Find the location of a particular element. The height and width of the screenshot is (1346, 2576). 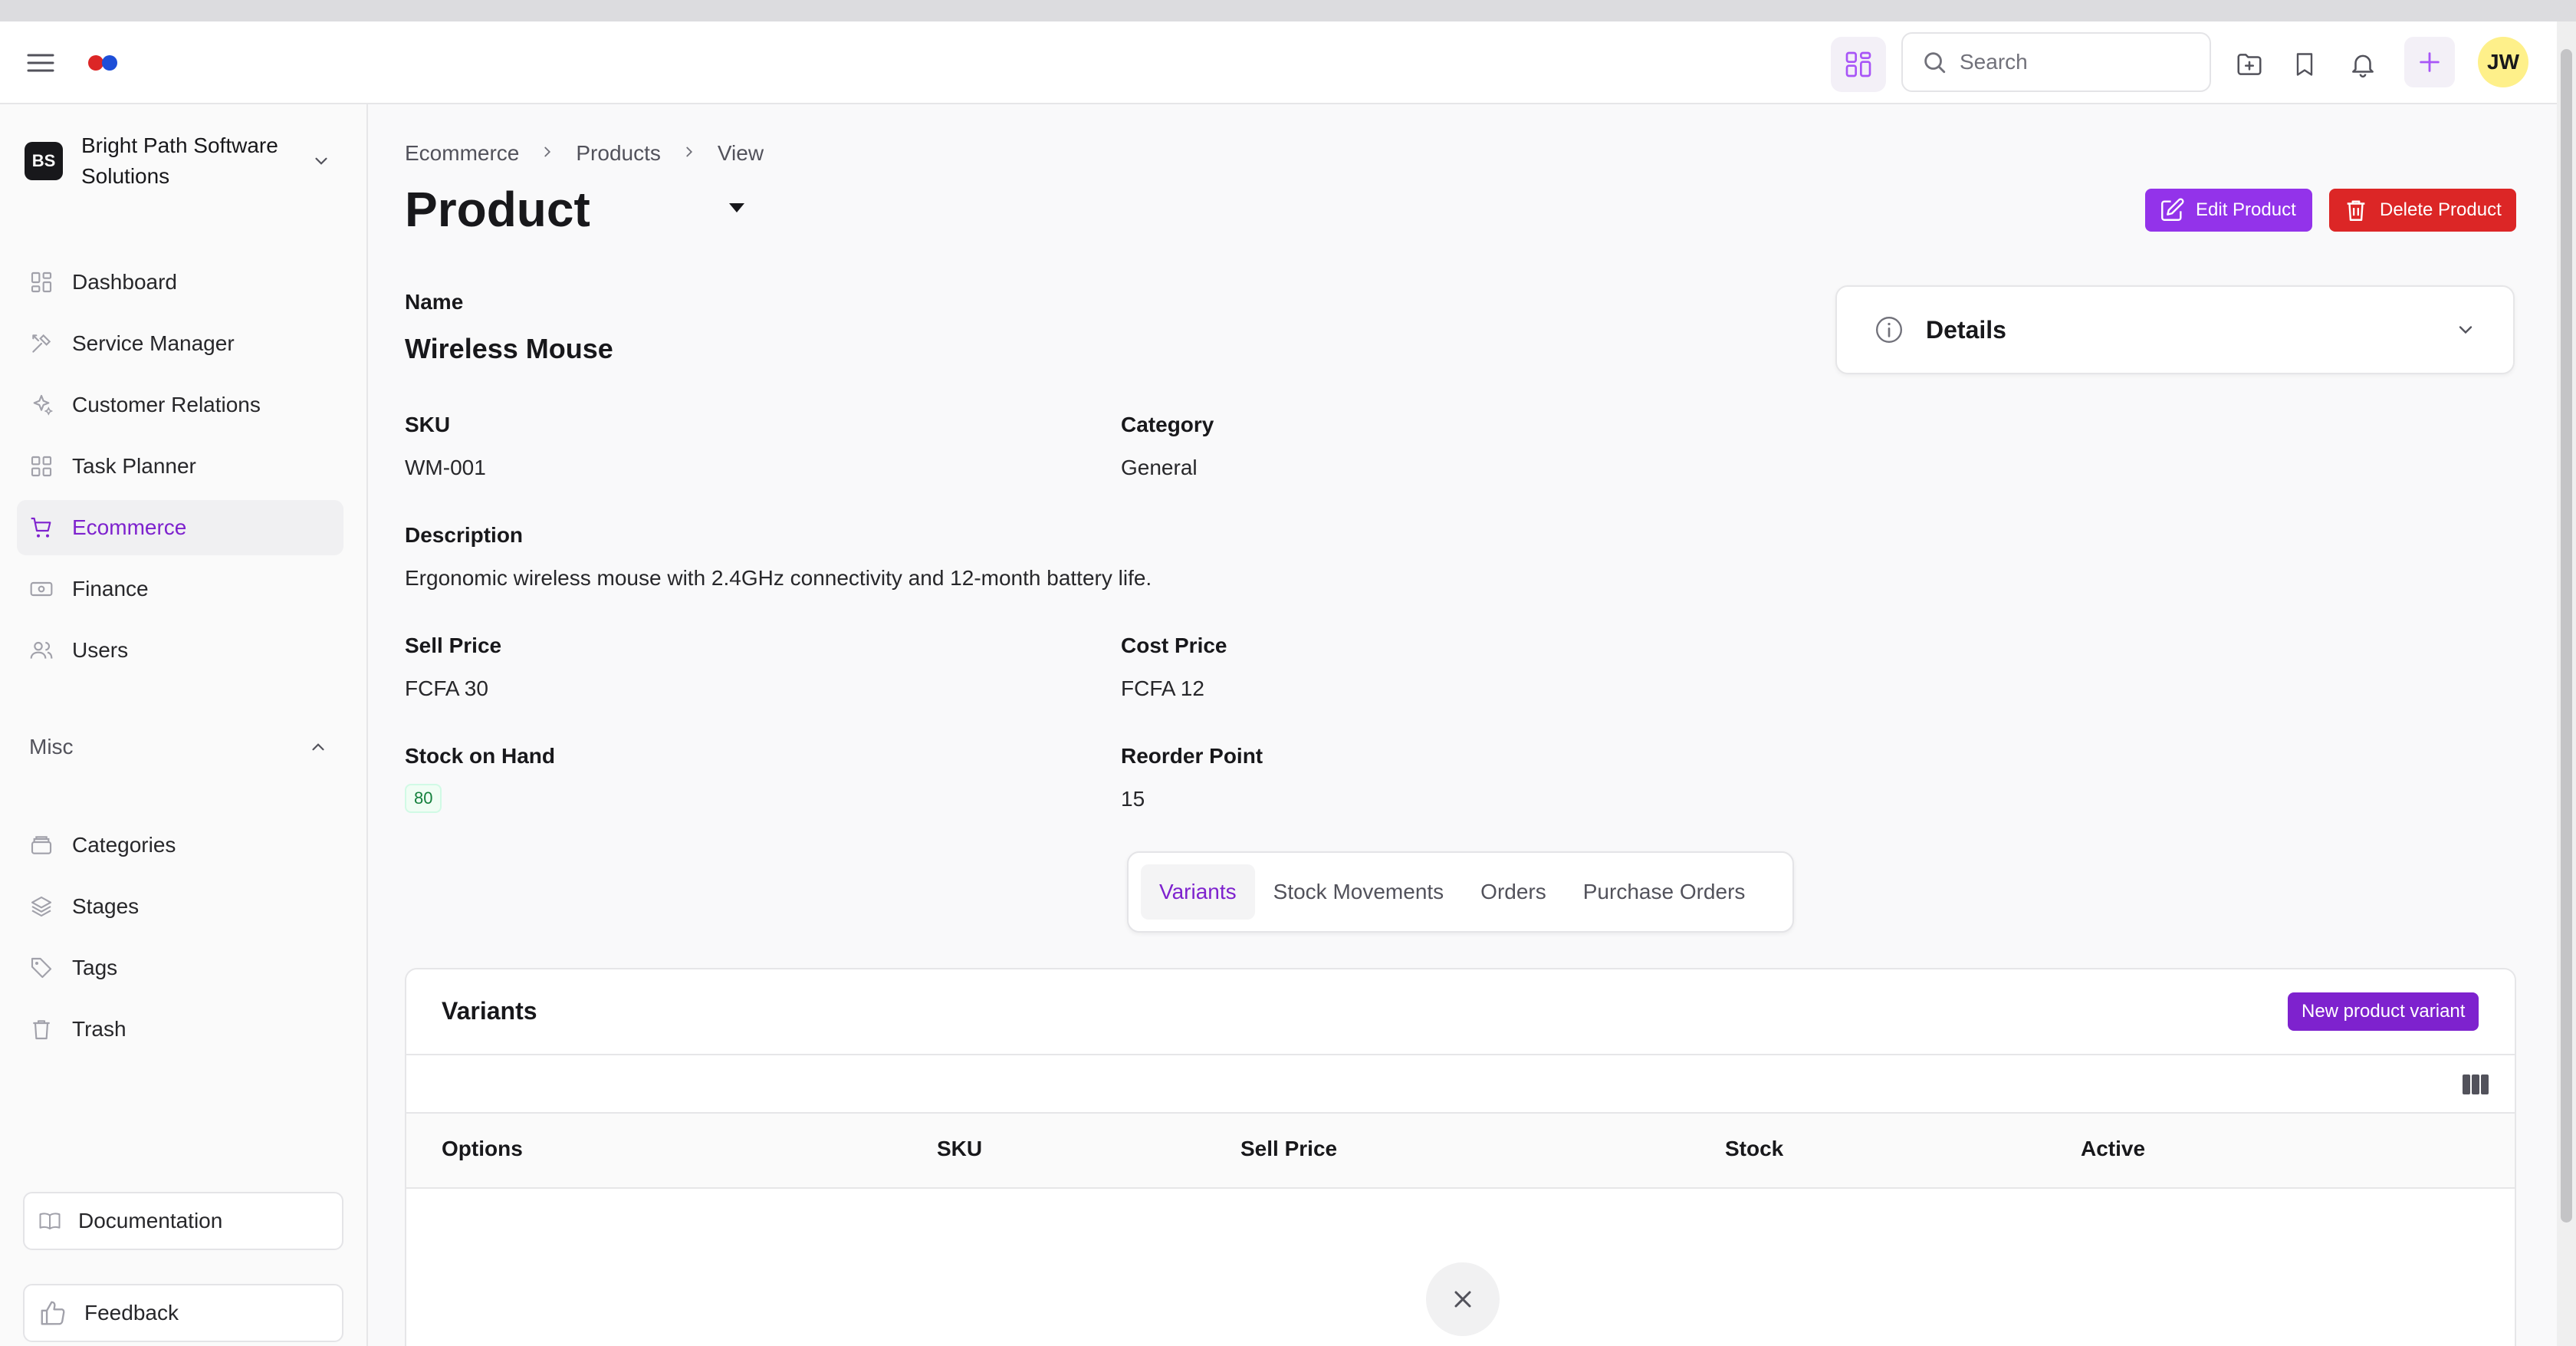

variants-table-header: Options SKU Sell Price Stock Active is located at coordinates (1460, 1152).